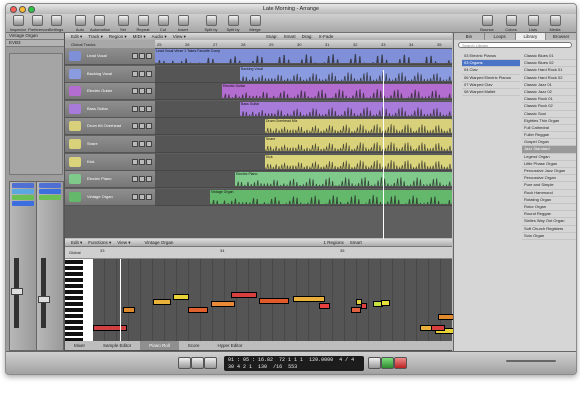 The height and width of the screenshot is (409, 580). What do you see at coordinates (358, 161) in the screenshot?
I see `audio-region: Kick` at bounding box center [358, 161].